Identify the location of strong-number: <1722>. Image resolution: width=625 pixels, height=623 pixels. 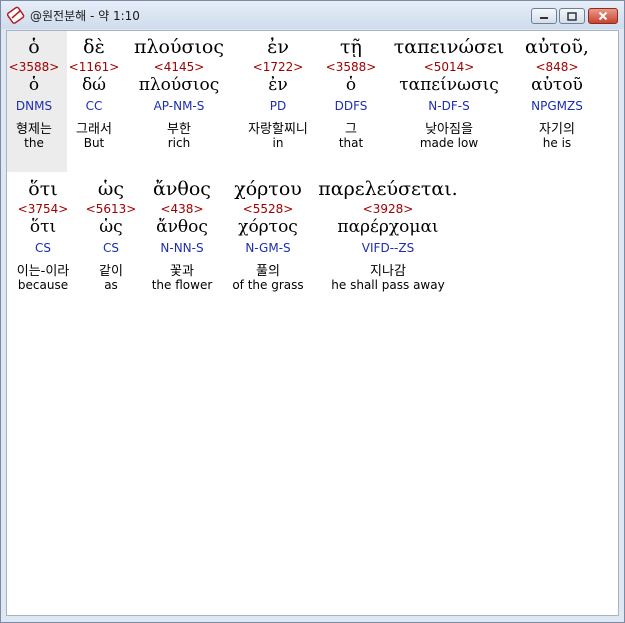
(278, 67).